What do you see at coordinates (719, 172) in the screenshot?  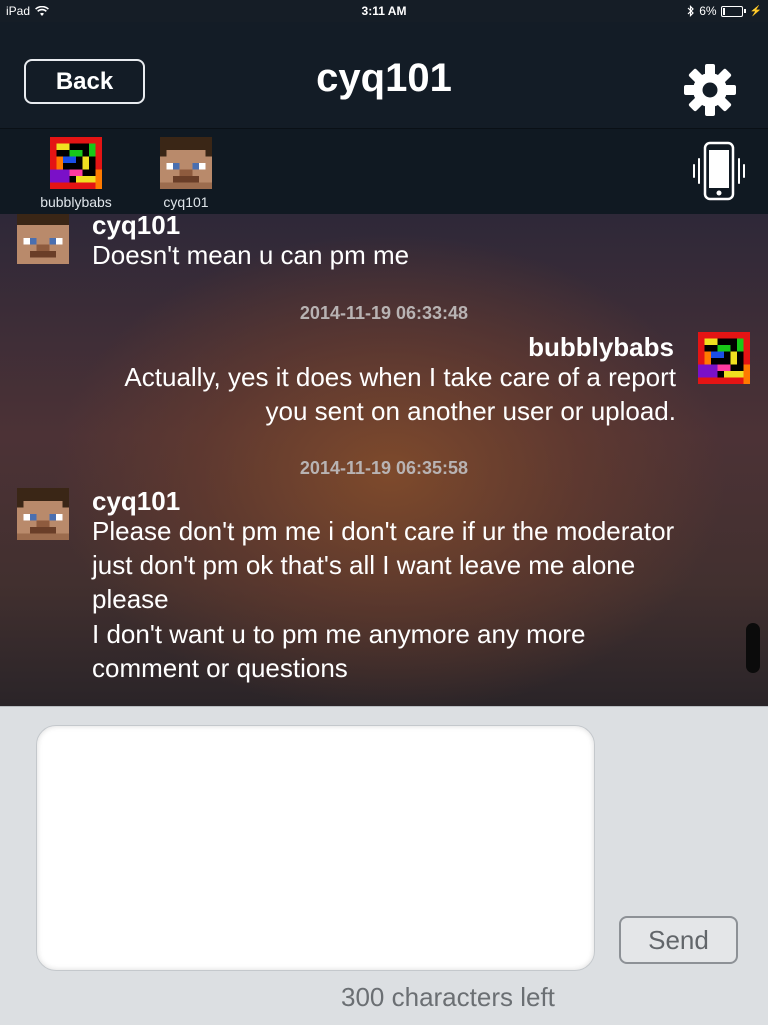 I see `vibrate-icon` at bounding box center [719, 172].